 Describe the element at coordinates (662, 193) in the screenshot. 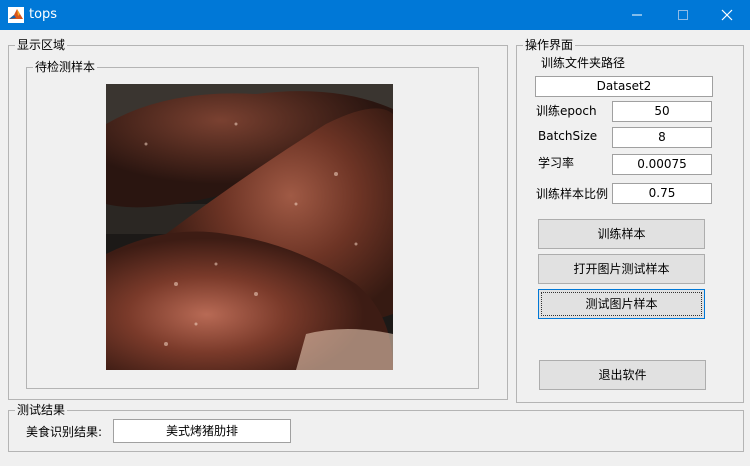

I see `sample-ratio-input: 0.75` at that location.